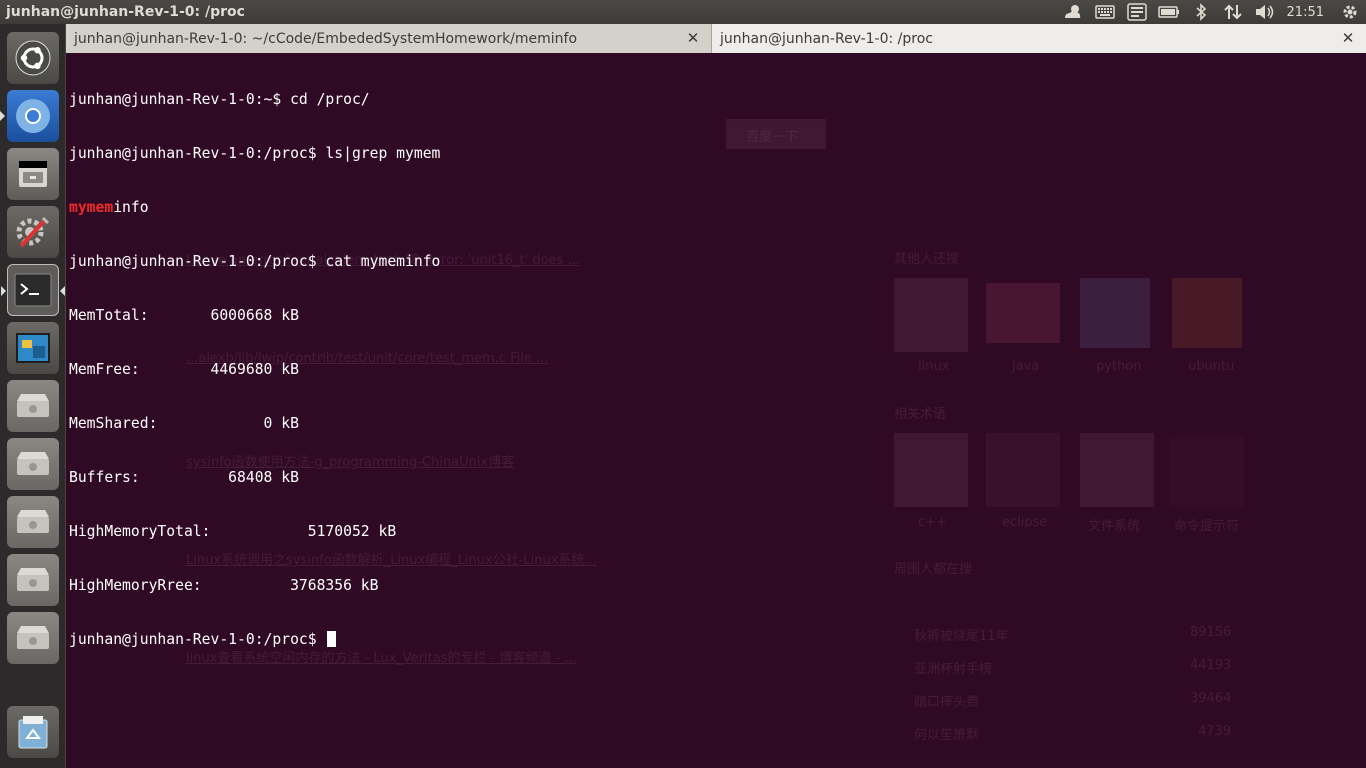 The height and width of the screenshot is (768, 1366). I want to click on volume-icon, so click(1265, 12).